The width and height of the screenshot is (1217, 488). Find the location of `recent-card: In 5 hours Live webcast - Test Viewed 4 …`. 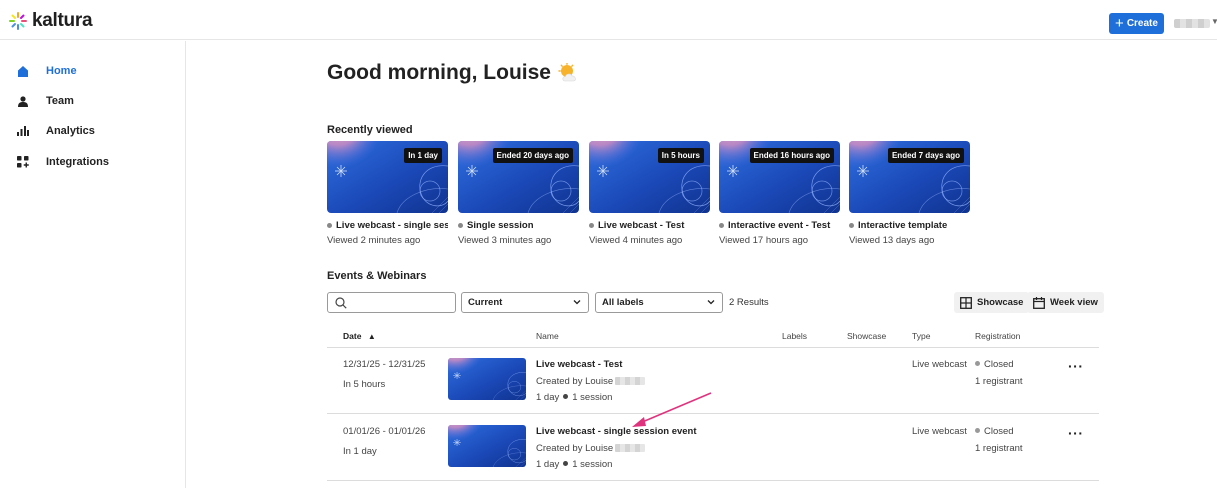

recent-card: In 5 hours Live webcast - Test Viewed 4 … is located at coordinates (649, 193).